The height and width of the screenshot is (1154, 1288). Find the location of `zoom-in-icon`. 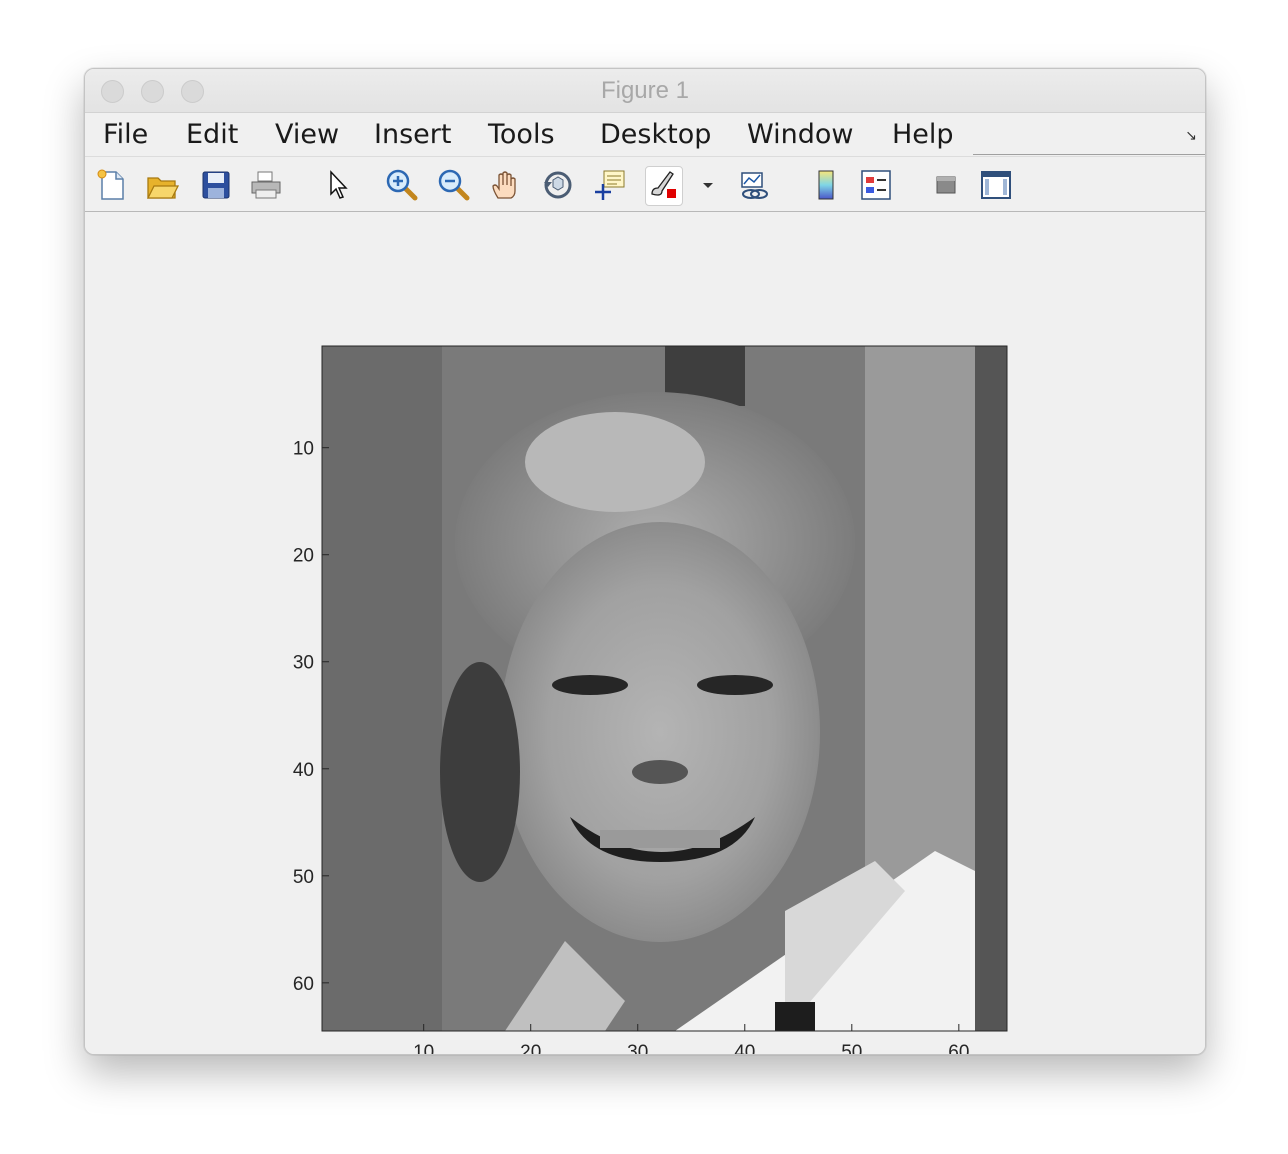

zoom-in-icon is located at coordinates (402, 185).